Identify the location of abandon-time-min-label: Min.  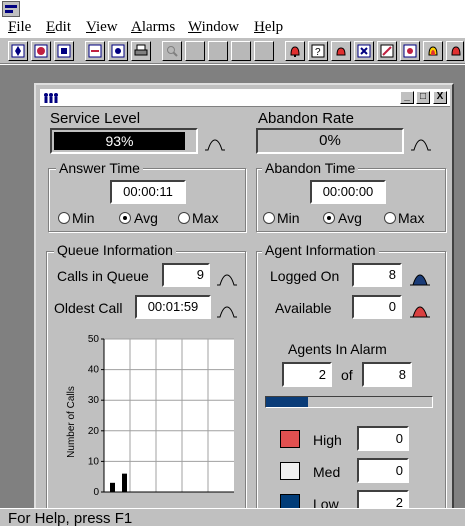
(288, 218).